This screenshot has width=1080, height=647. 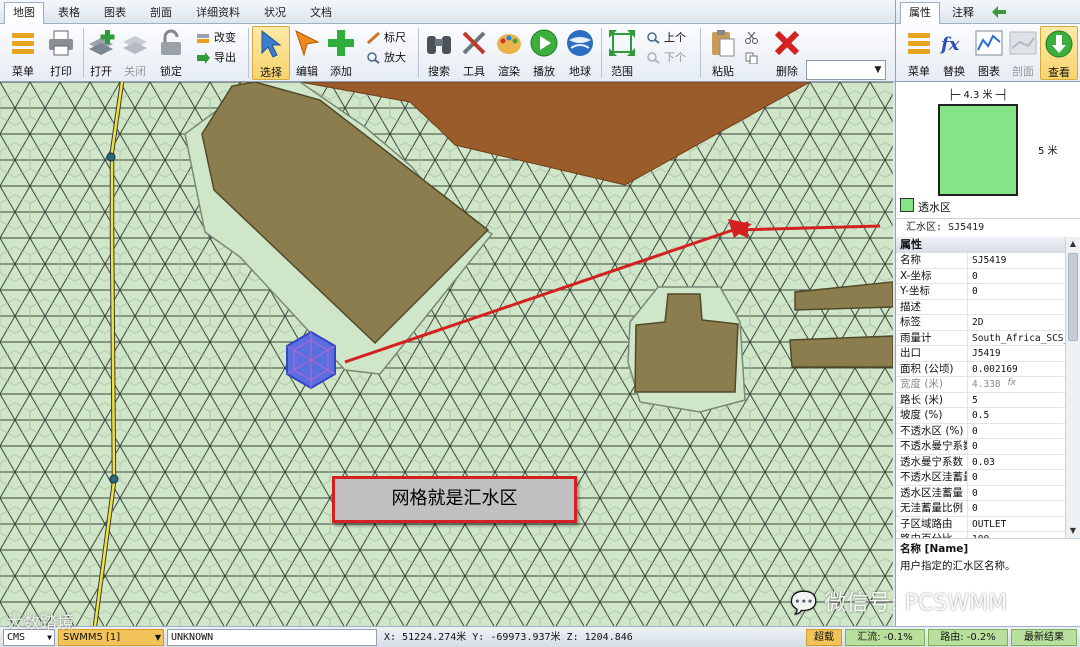 I want to click on property-row: 描述, so click(x=981, y=307).